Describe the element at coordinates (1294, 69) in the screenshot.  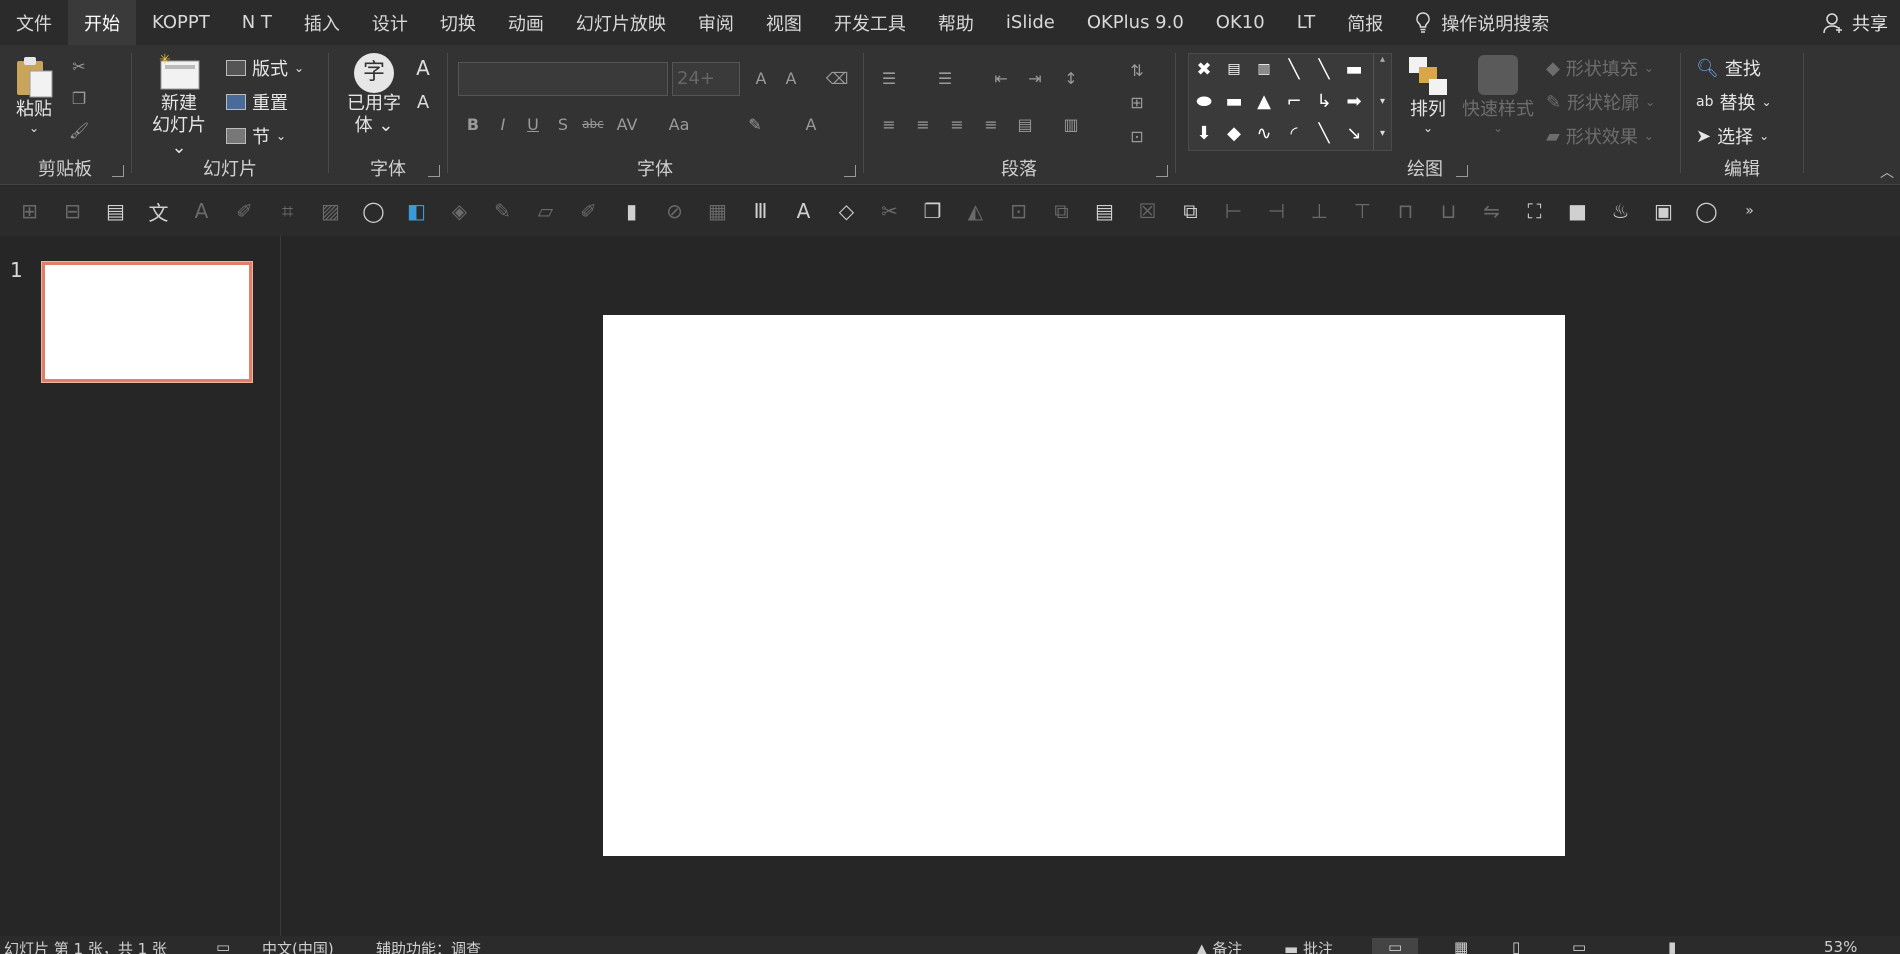
I see `line-shape-icon: ╲` at that location.